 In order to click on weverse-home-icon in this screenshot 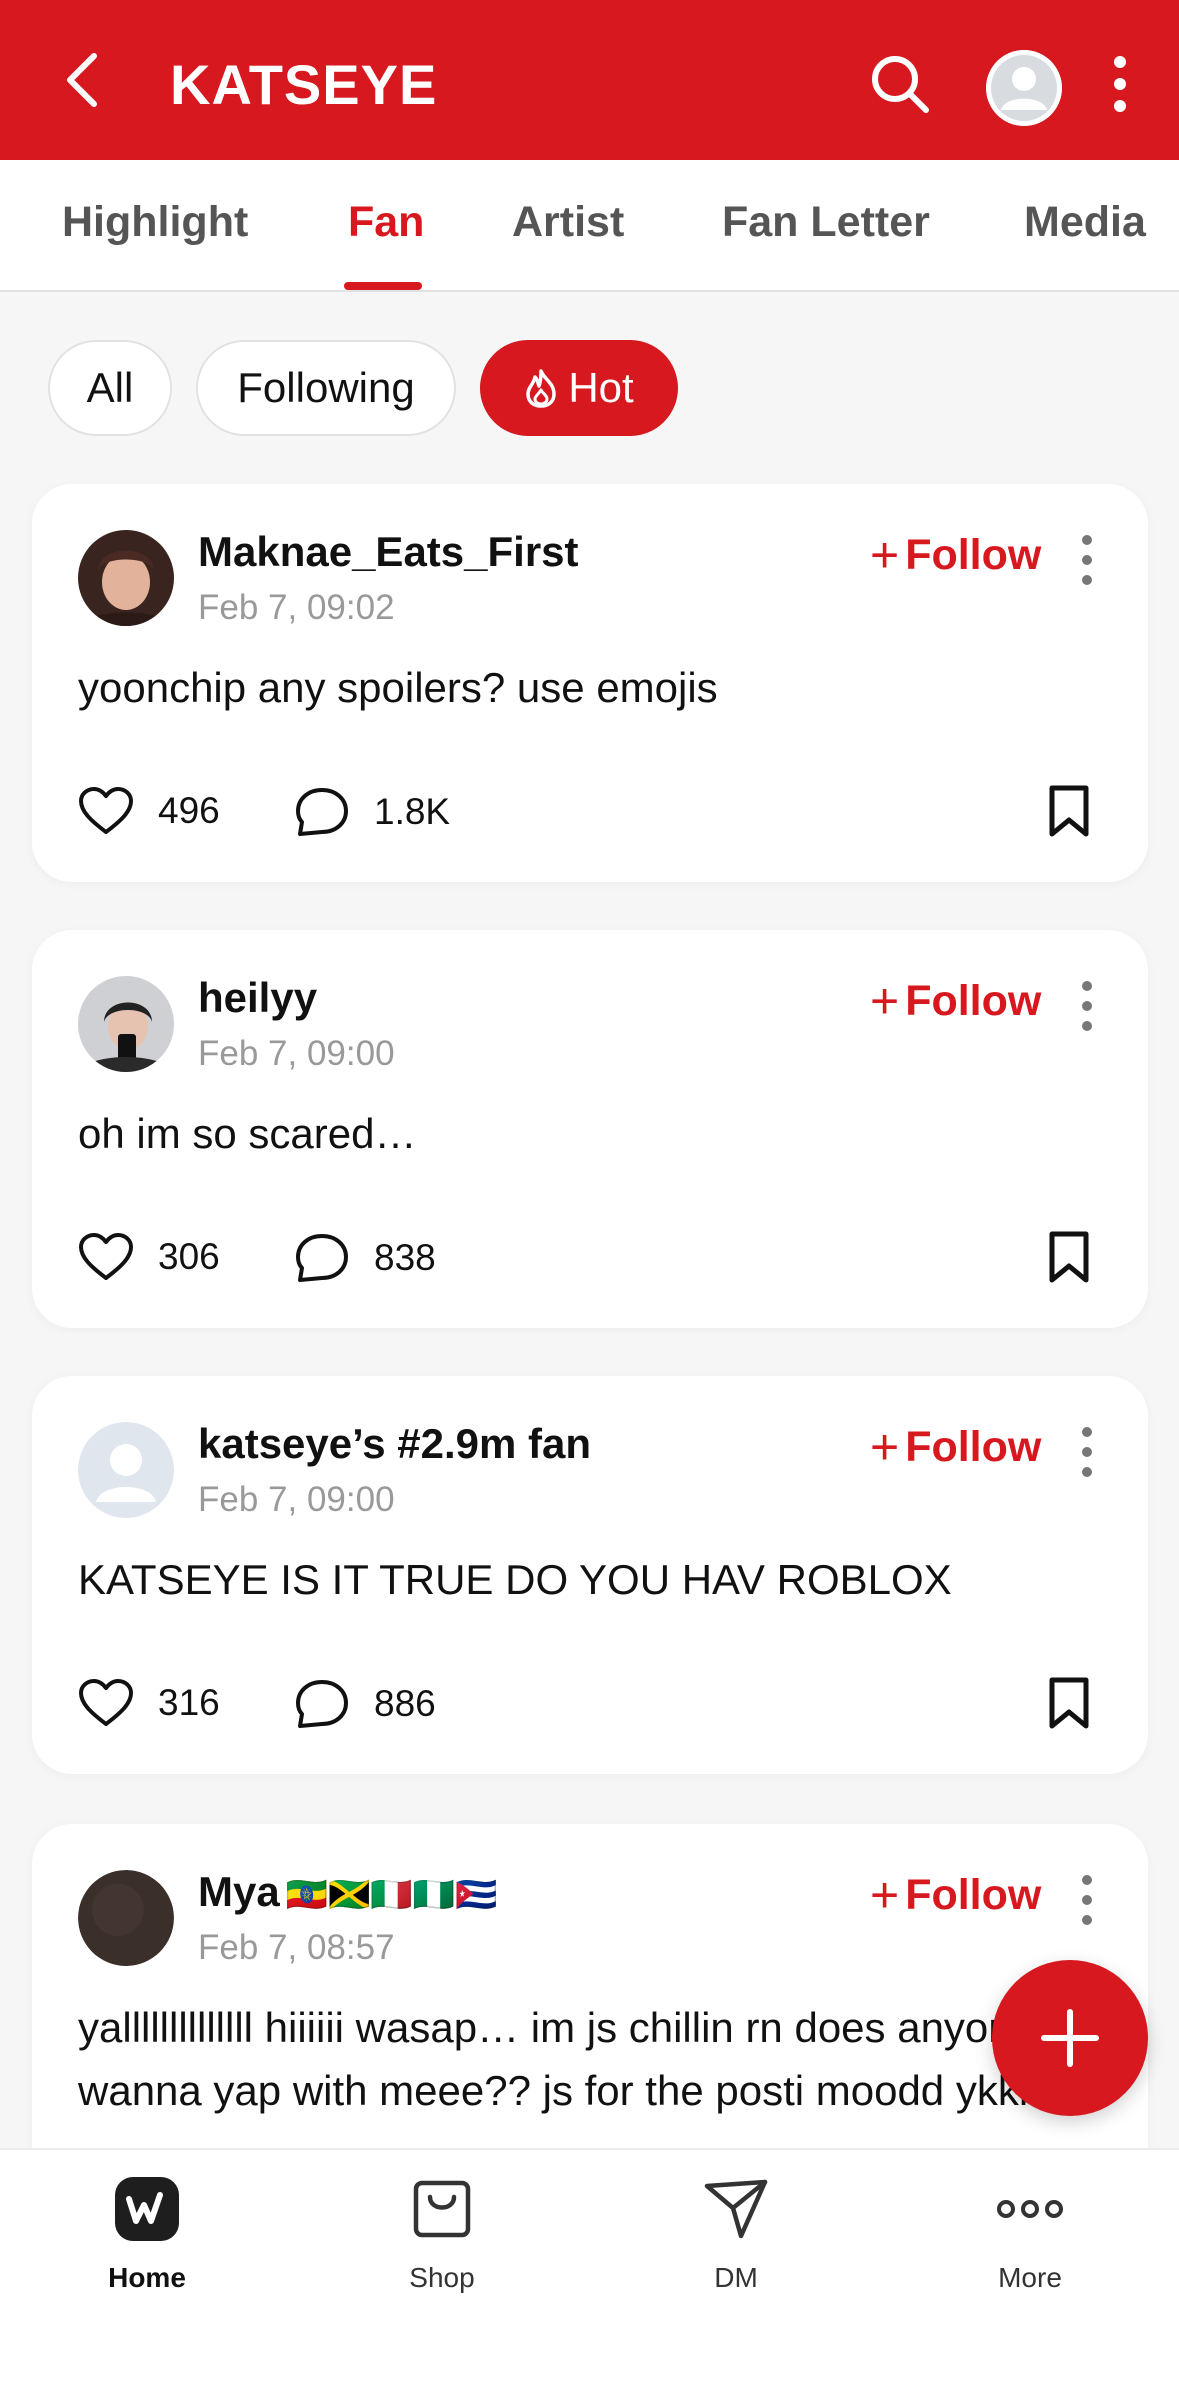, I will do `click(147, 2209)`.